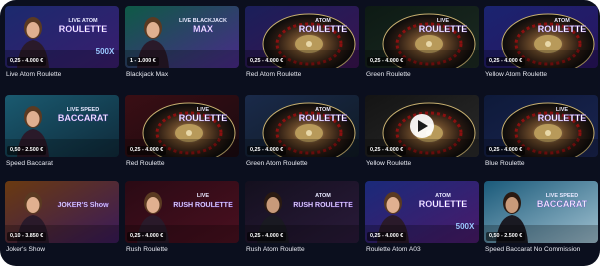 This screenshot has height=266, width=600. What do you see at coordinates (302, 249) in the screenshot?
I see `game-title: Rush Atom Roulette` at bounding box center [302, 249].